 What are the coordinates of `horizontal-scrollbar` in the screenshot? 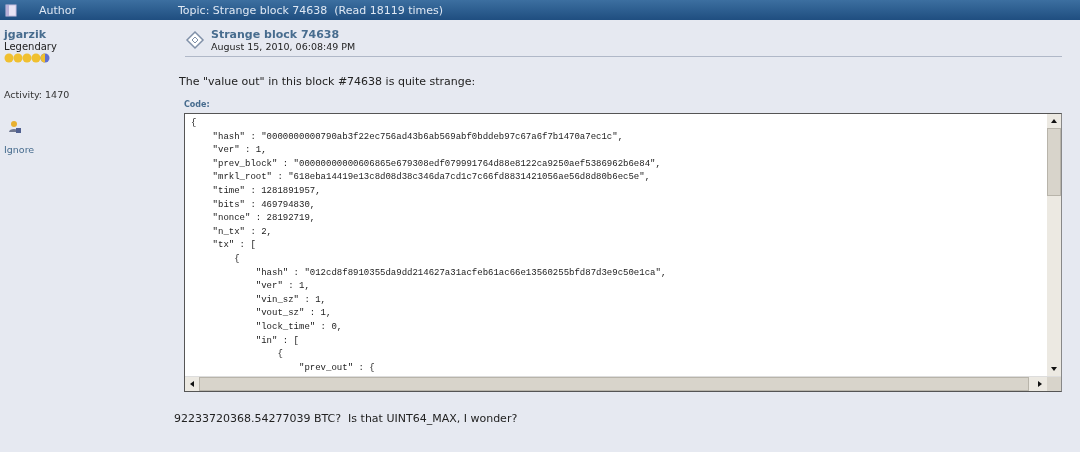 It's located at (623, 383).